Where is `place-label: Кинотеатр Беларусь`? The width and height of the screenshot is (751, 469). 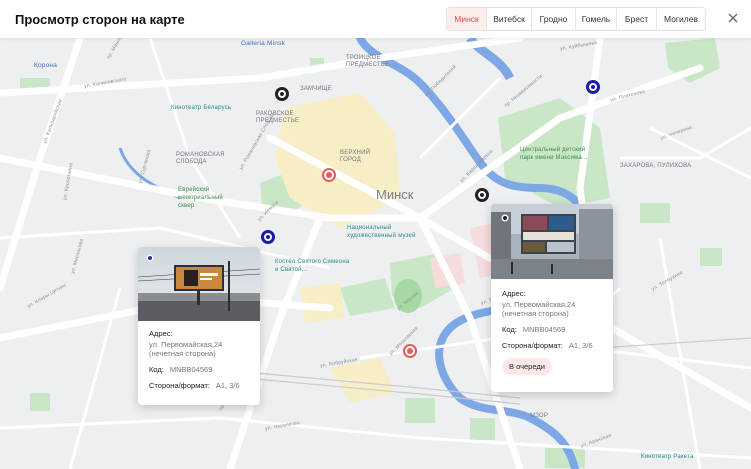 place-label: Кинотеатр Беларусь is located at coordinates (201, 108).